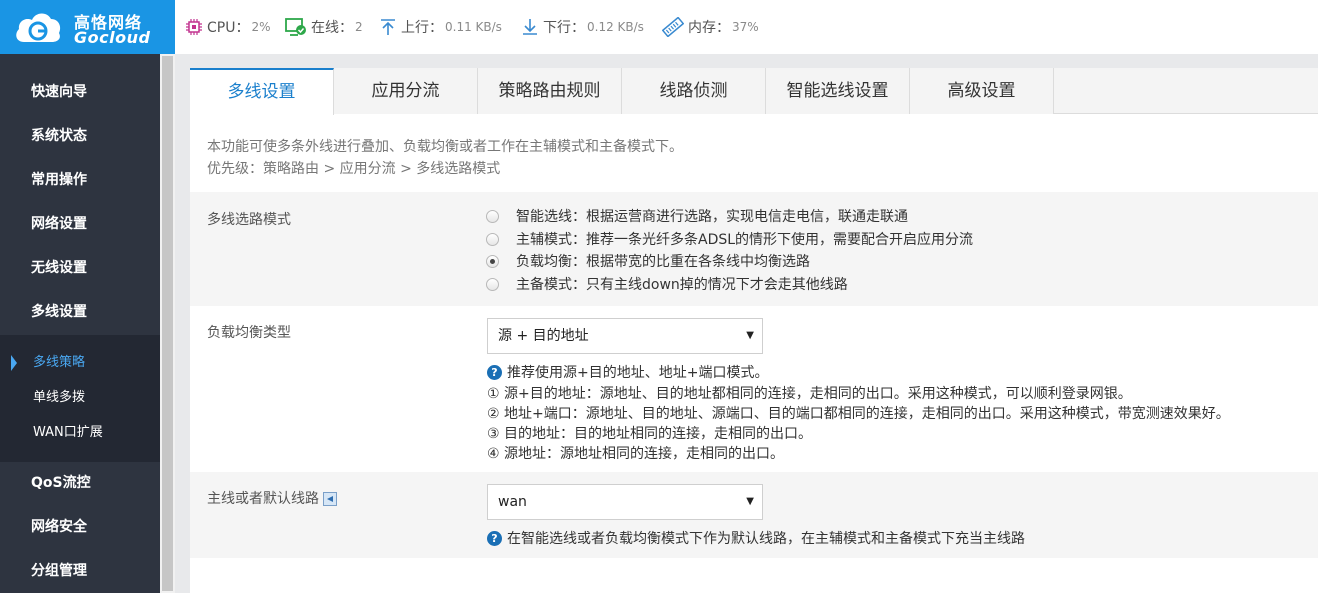 The width and height of the screenshot is (1318, 593). What do you see at coordinates (550, 91) in the screenshot?
I see `tab-policy-routing: 策略路由规则` at bounding box center [550, 91].